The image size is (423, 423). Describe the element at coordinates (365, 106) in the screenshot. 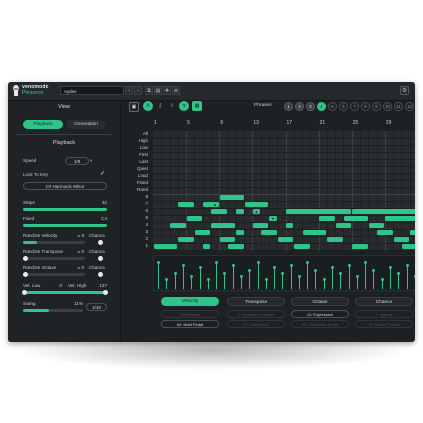

I see `phrase-button: 8` at that location.